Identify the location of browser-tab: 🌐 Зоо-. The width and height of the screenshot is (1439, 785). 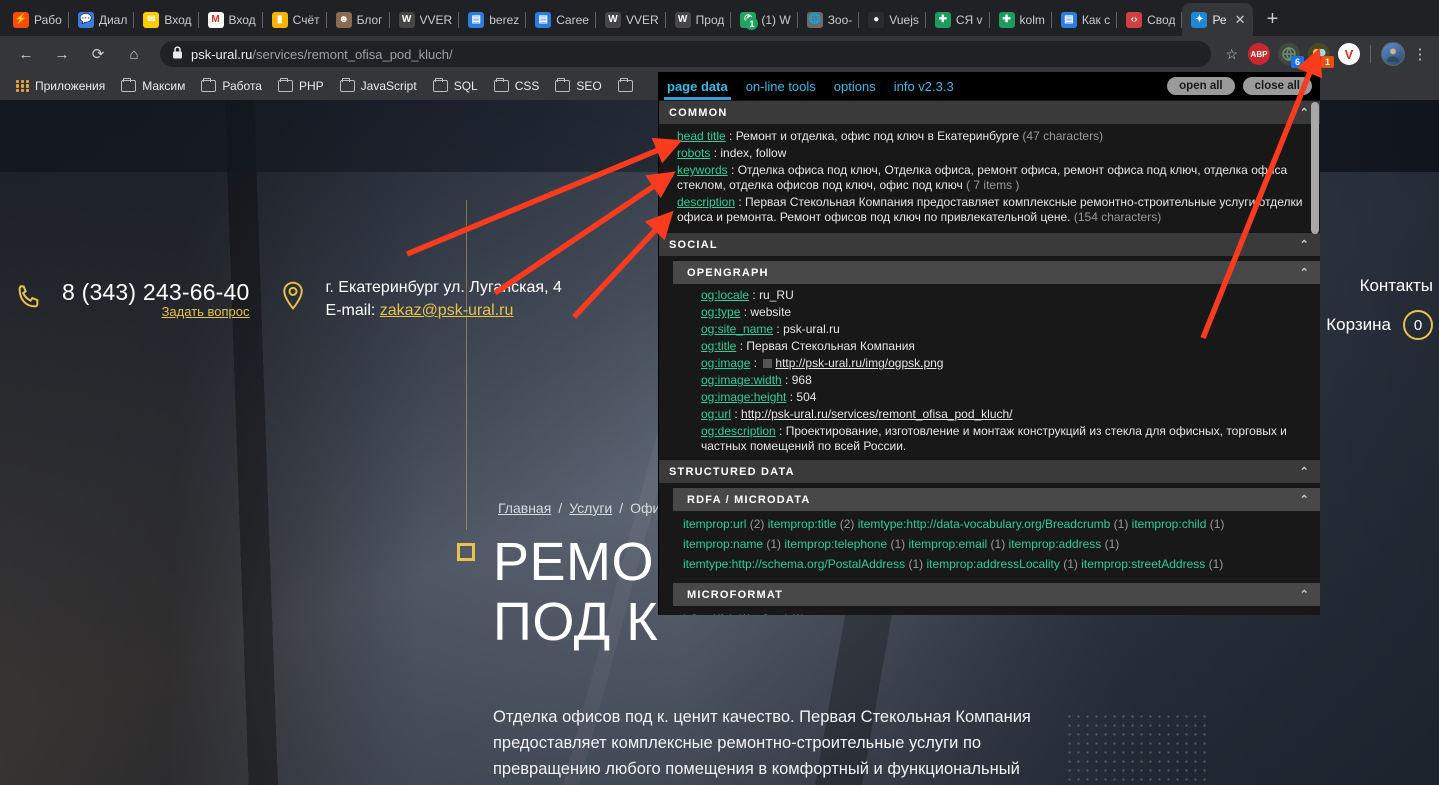
(829, 19).